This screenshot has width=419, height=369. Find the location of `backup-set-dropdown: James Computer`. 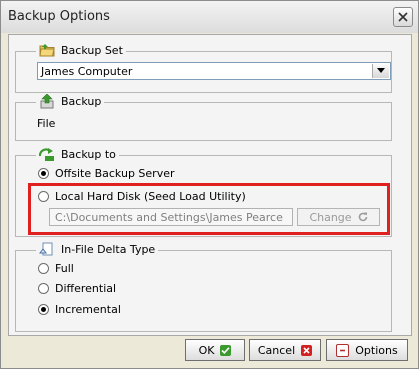

backup-set-dropdown: James Computer is located at coordinates (214, 71).